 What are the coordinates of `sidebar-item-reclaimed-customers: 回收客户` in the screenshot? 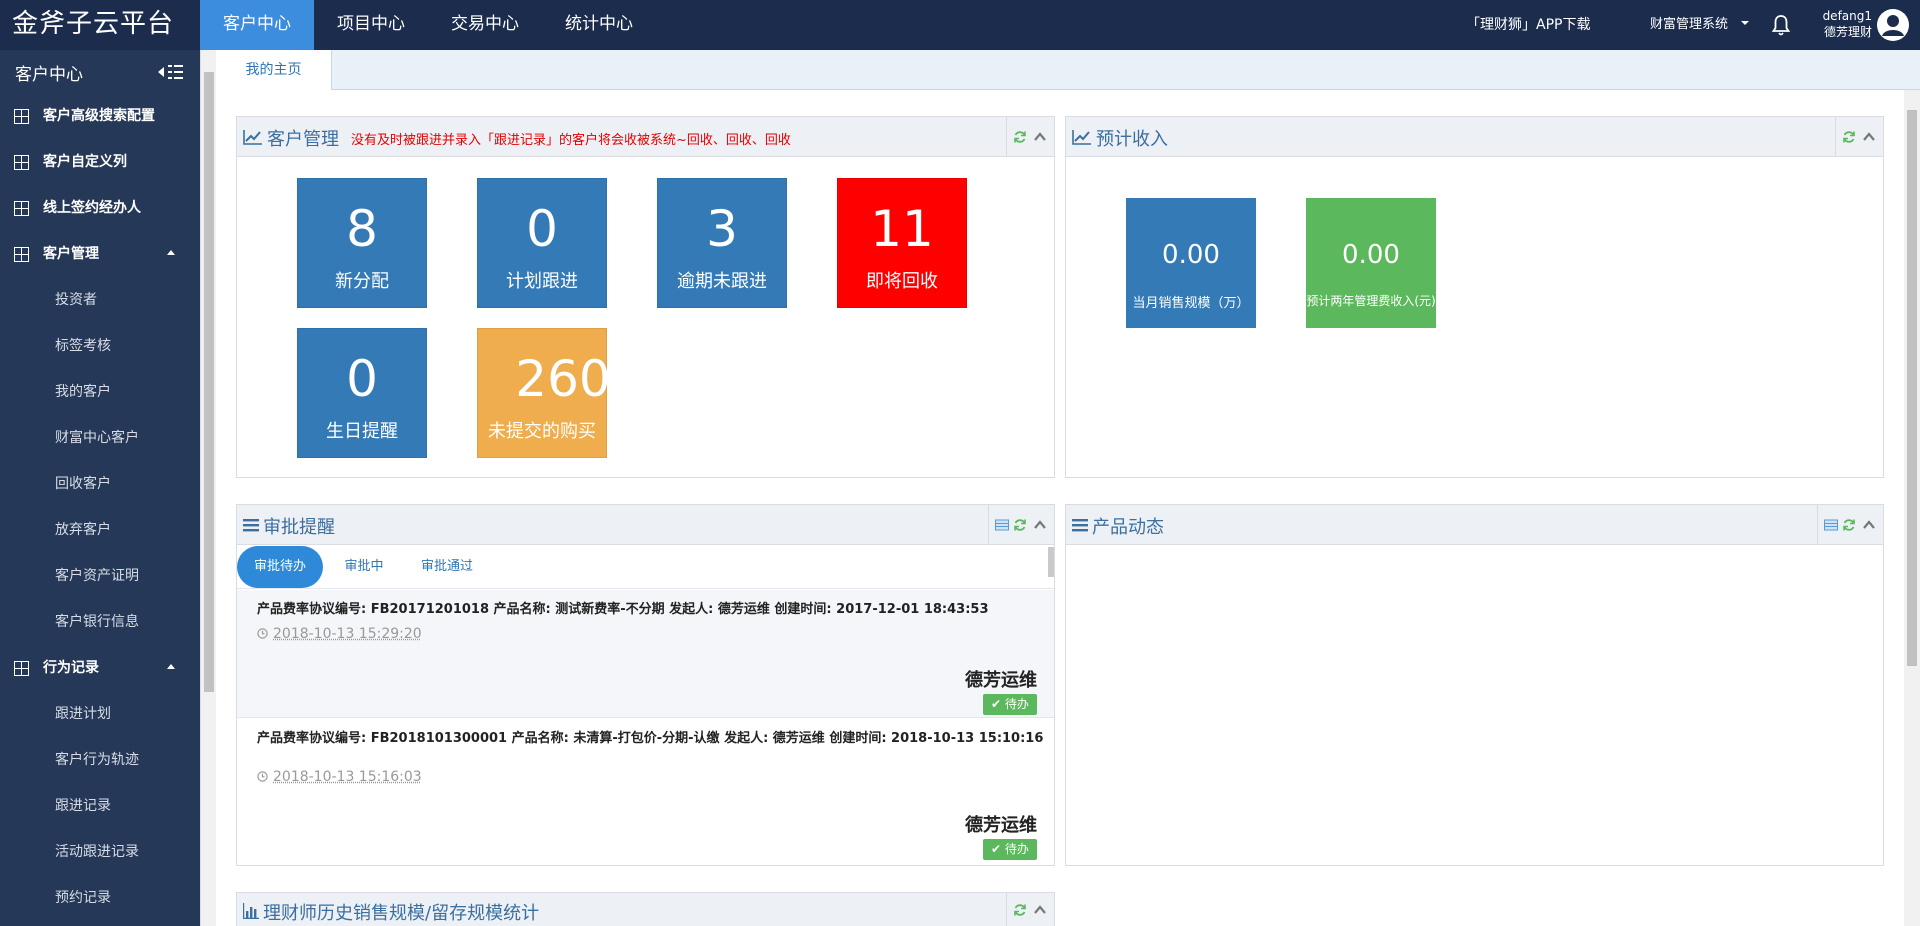 It's located at (100, 484).